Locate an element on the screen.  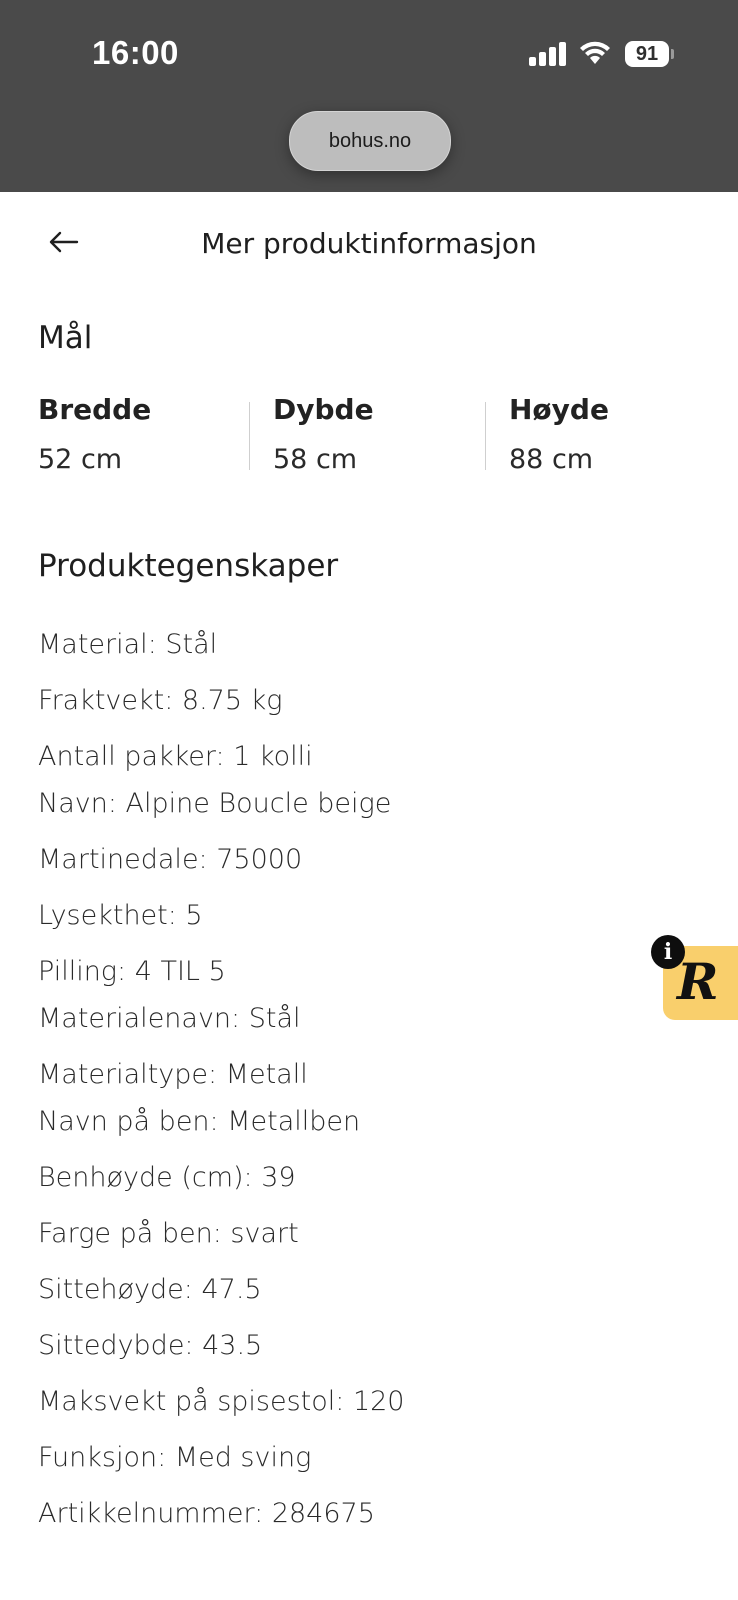
dimension-value: 52 cm is located at coordinates (80, 459).